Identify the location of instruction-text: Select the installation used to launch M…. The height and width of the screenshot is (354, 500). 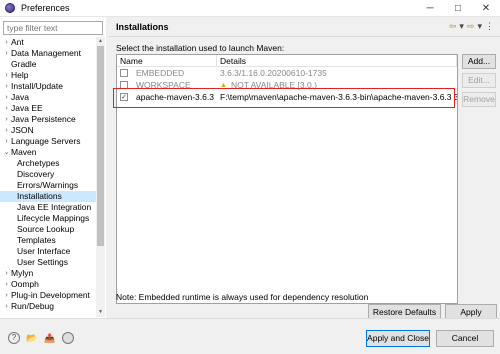
(200, 48).